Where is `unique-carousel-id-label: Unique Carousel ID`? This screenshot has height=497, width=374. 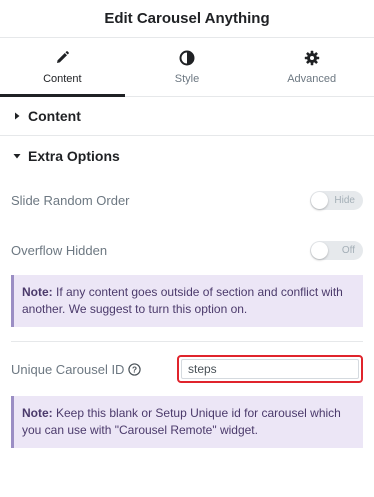
unique-carousel-id-label: Unique Carousel ID is located at coordinates (68, 369).